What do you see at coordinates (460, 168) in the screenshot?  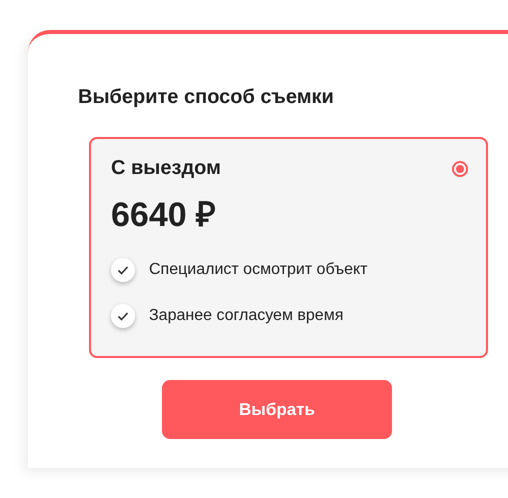 I see `radio-button` at bounding box center [460, 168].